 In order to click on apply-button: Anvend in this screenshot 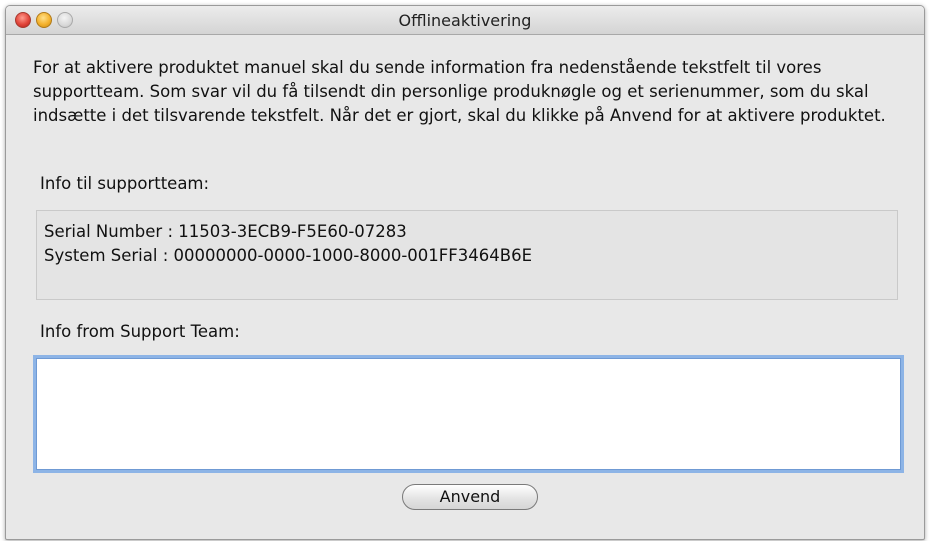, I will do `click(470, 497)`.